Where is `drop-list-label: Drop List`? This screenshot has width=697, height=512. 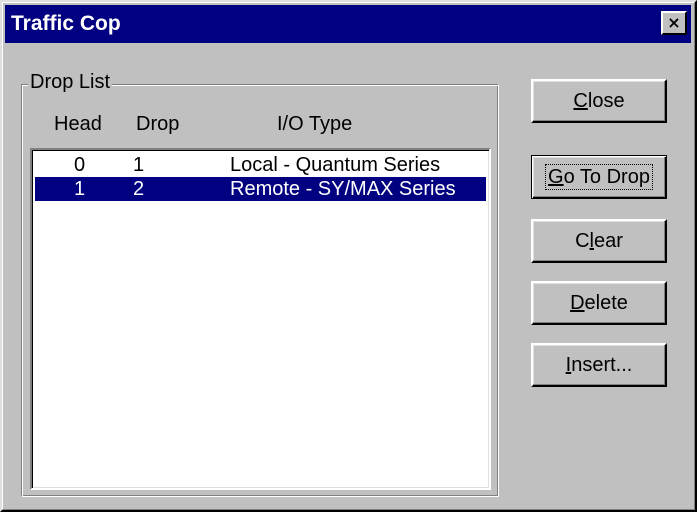
drop-list-label: Drop List is located at coordinates (70, 82).